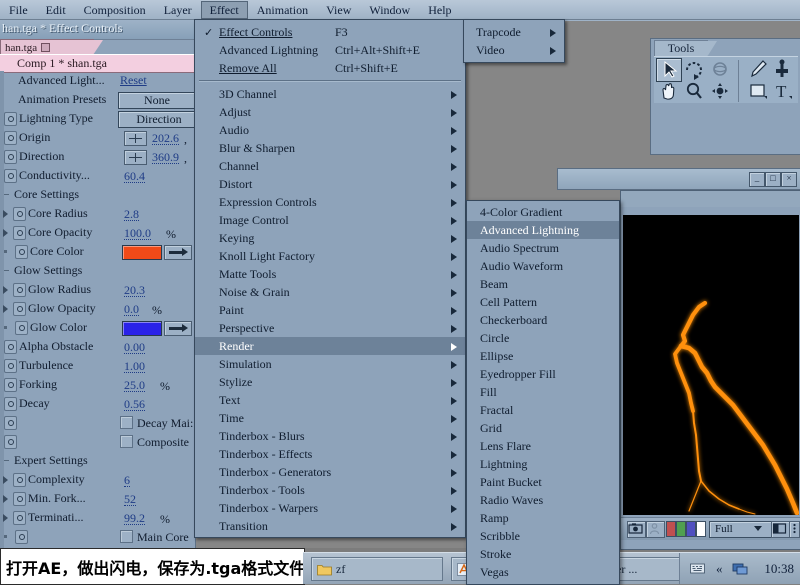 This screenshot has width=800, height=585. Describe the element at coordinates (543, 410) in the screenshot. I see `render-item-fractal: Fractal` at that location.